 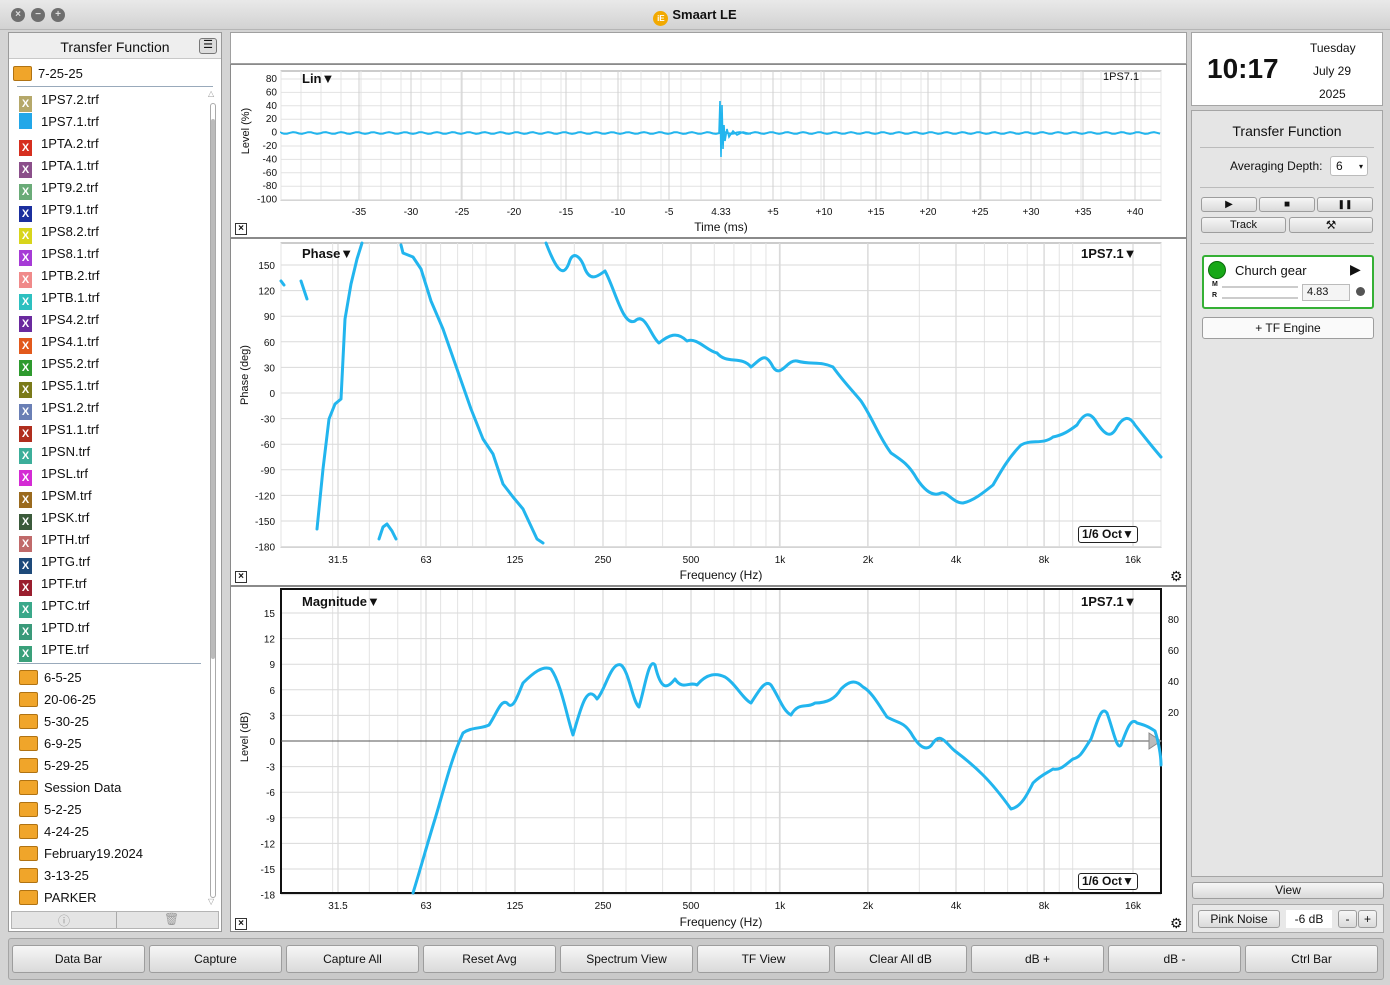 What do you see at coordinates (1287, 204) in the screenshot?
I see `stop-button: ■` at bounding box center [1287, 204].